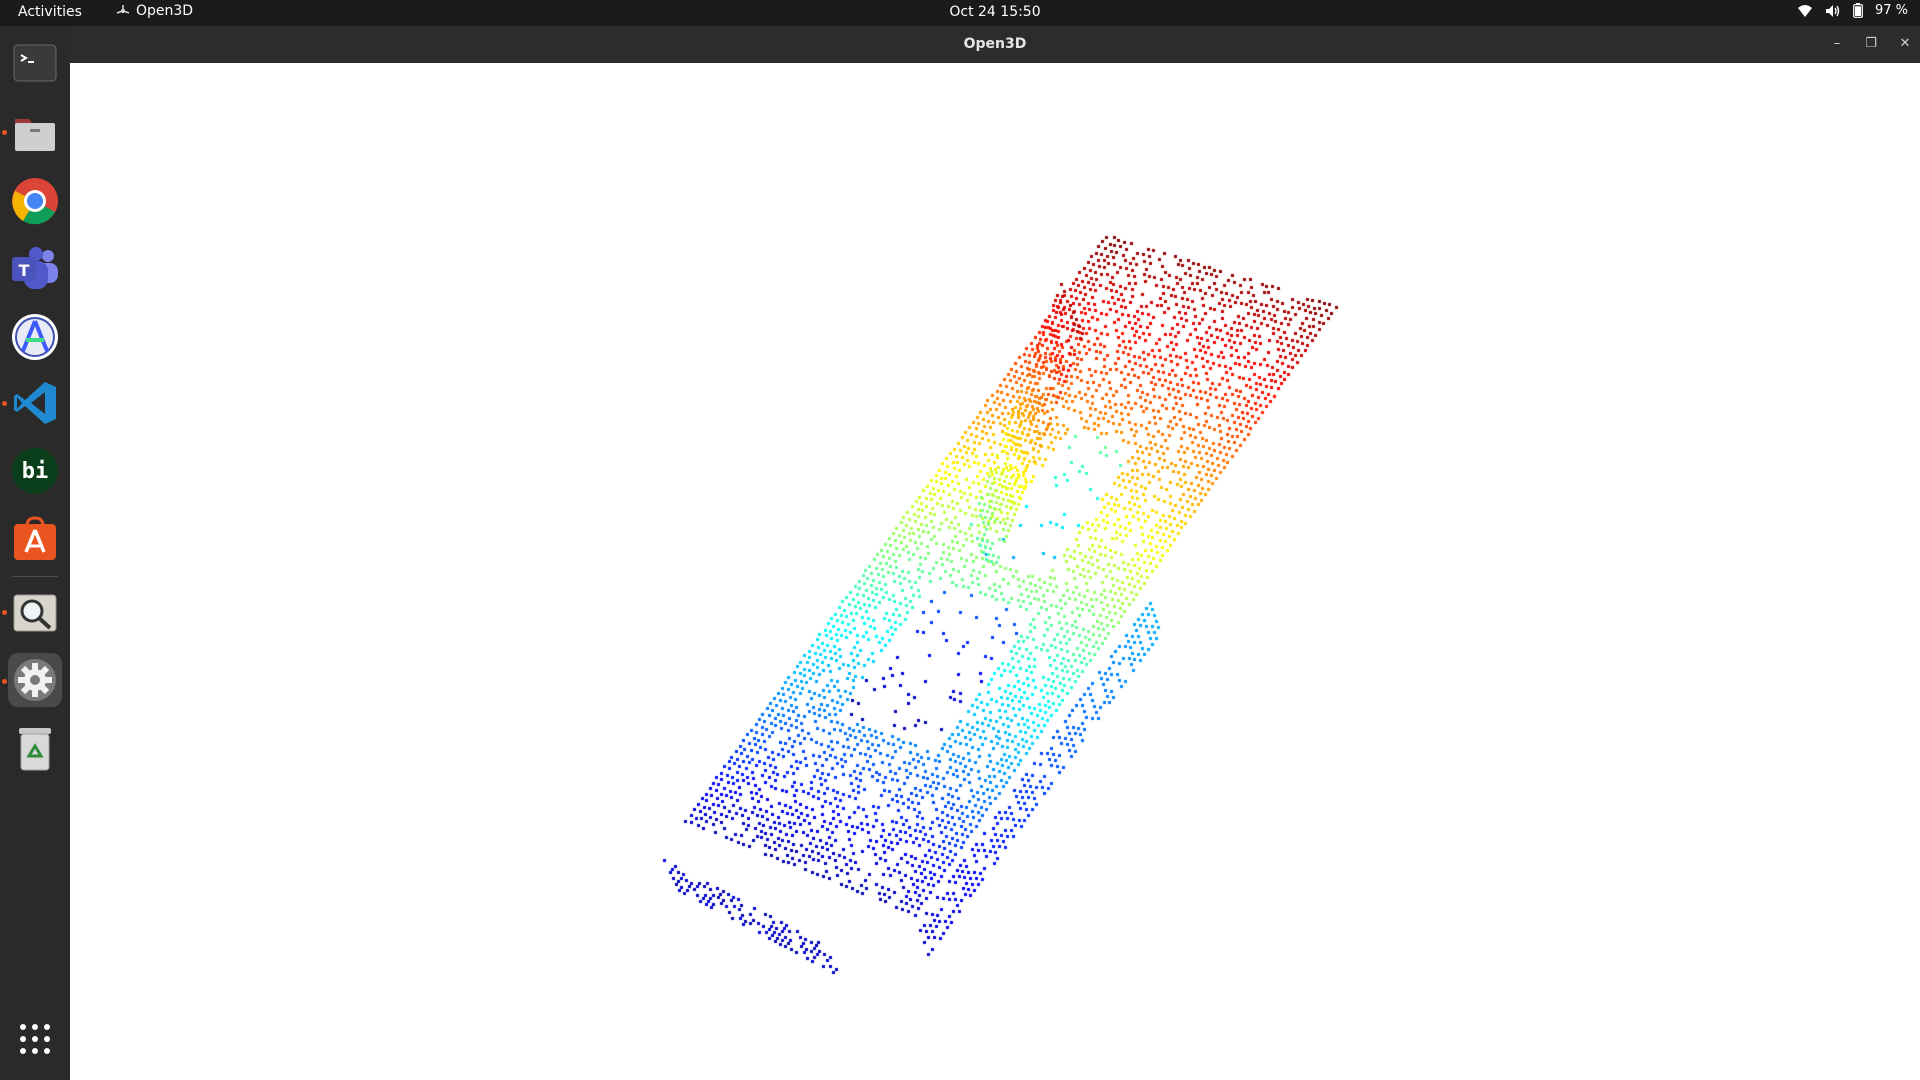 The image size is (1920, 1080). I want to click on dock-item-android-studio, so click(35, 337).